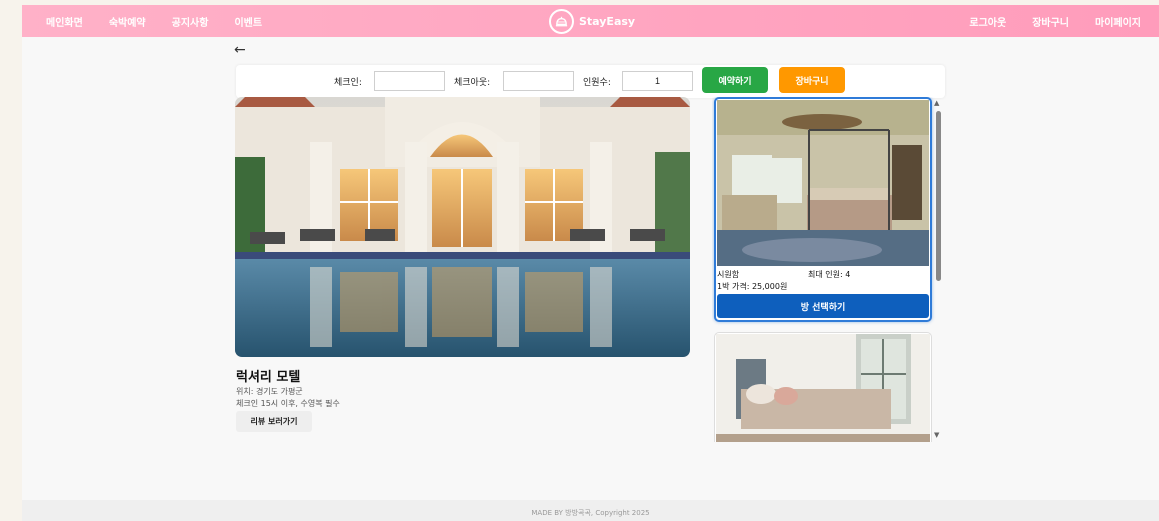  Describe the element at coordinates (823, 306) in the screenshot. I see `select-room-button: 방 선택하기` at that location.